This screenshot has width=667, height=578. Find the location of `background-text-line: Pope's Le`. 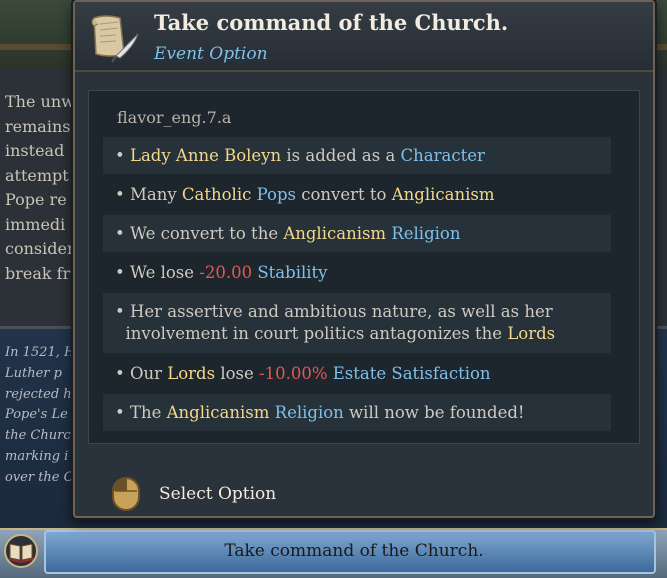

background-text-line: Pope's Le is located at coordinates (36, 415).